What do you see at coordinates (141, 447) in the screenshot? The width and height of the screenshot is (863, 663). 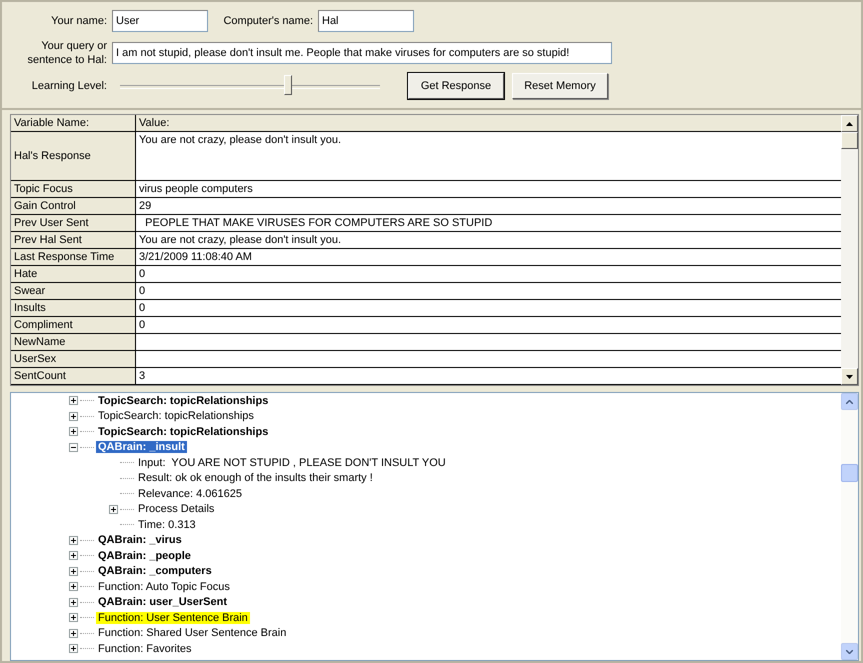 I see `tree-node: QABrain: _insult` at bounding box center [141, 447].